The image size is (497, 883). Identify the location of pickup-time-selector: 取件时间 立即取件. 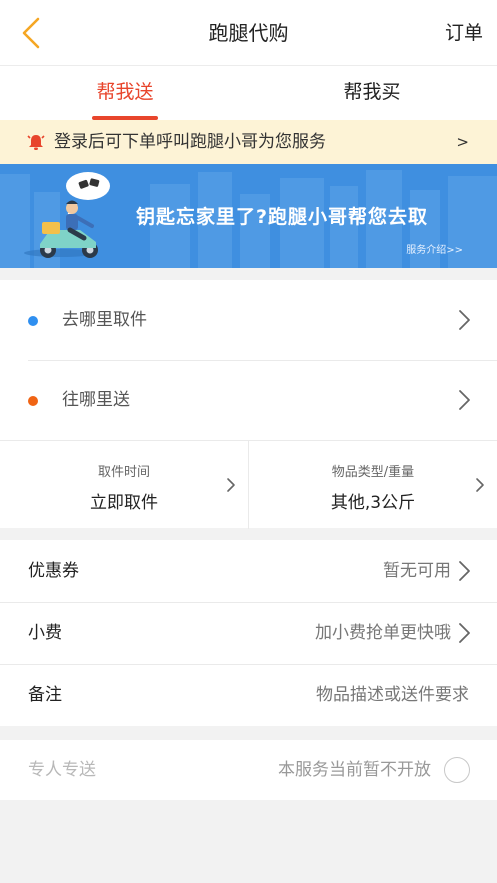
(124, 485).